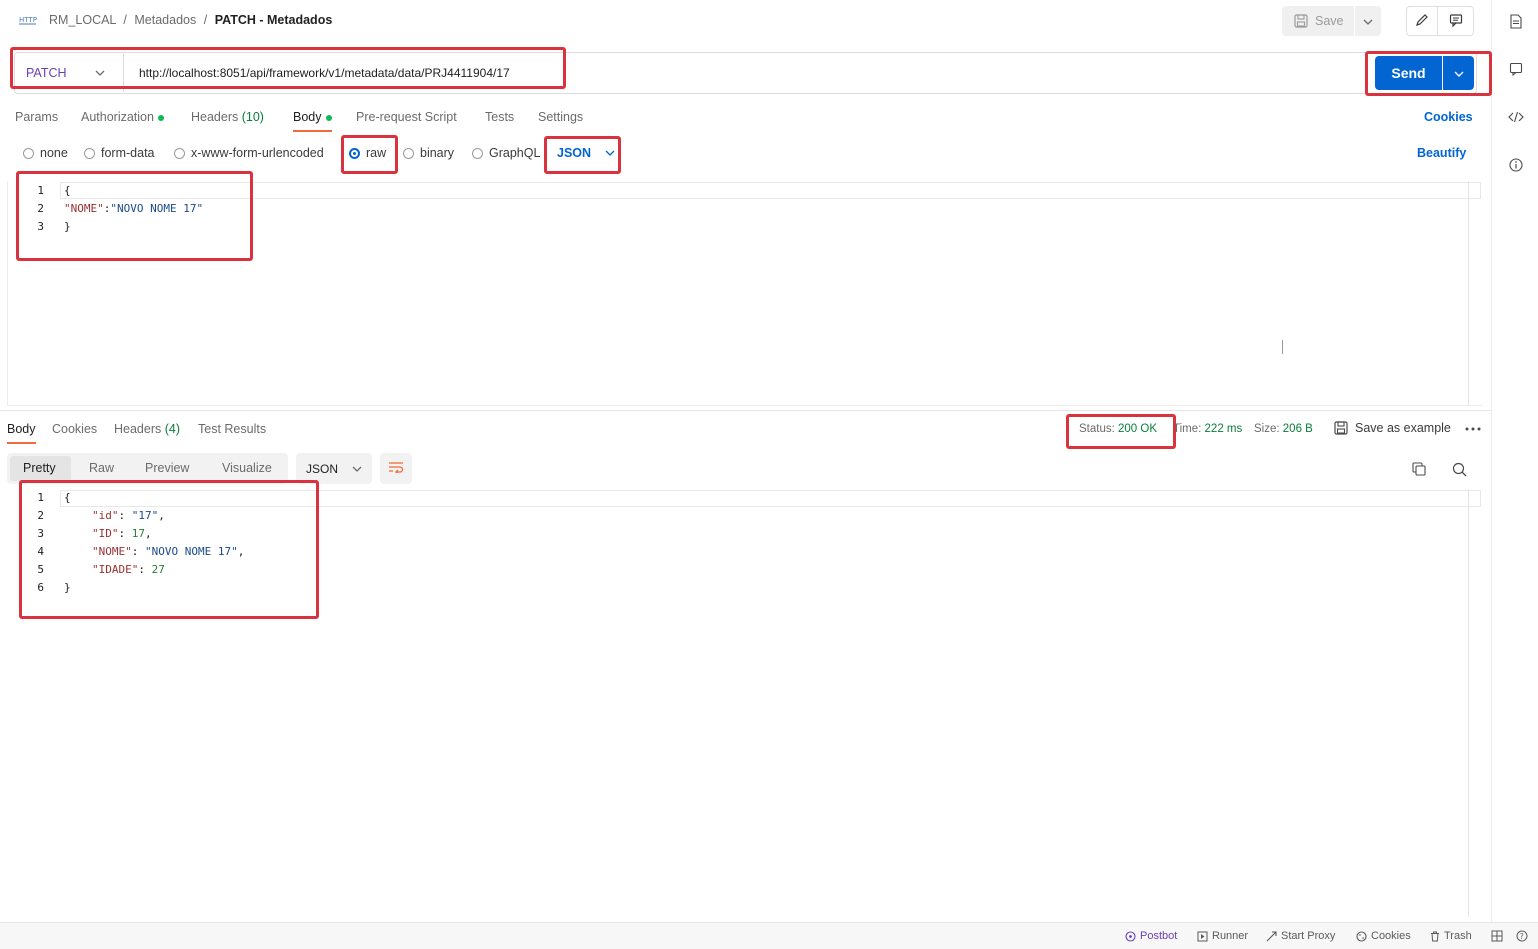 The image size is (1538, 949). Describe the element at coordinates (560, 117) in the screenshot. I see `tab-settings: Settings` at that location.